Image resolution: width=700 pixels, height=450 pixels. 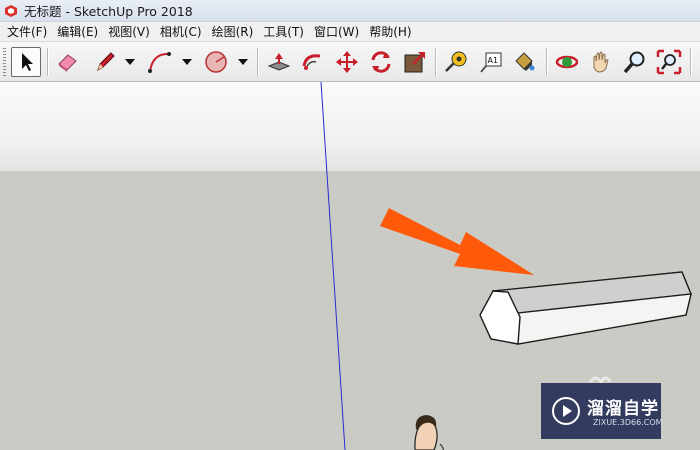 I want to click on menu-camera: 相机(C), so click(x=181, y=31).